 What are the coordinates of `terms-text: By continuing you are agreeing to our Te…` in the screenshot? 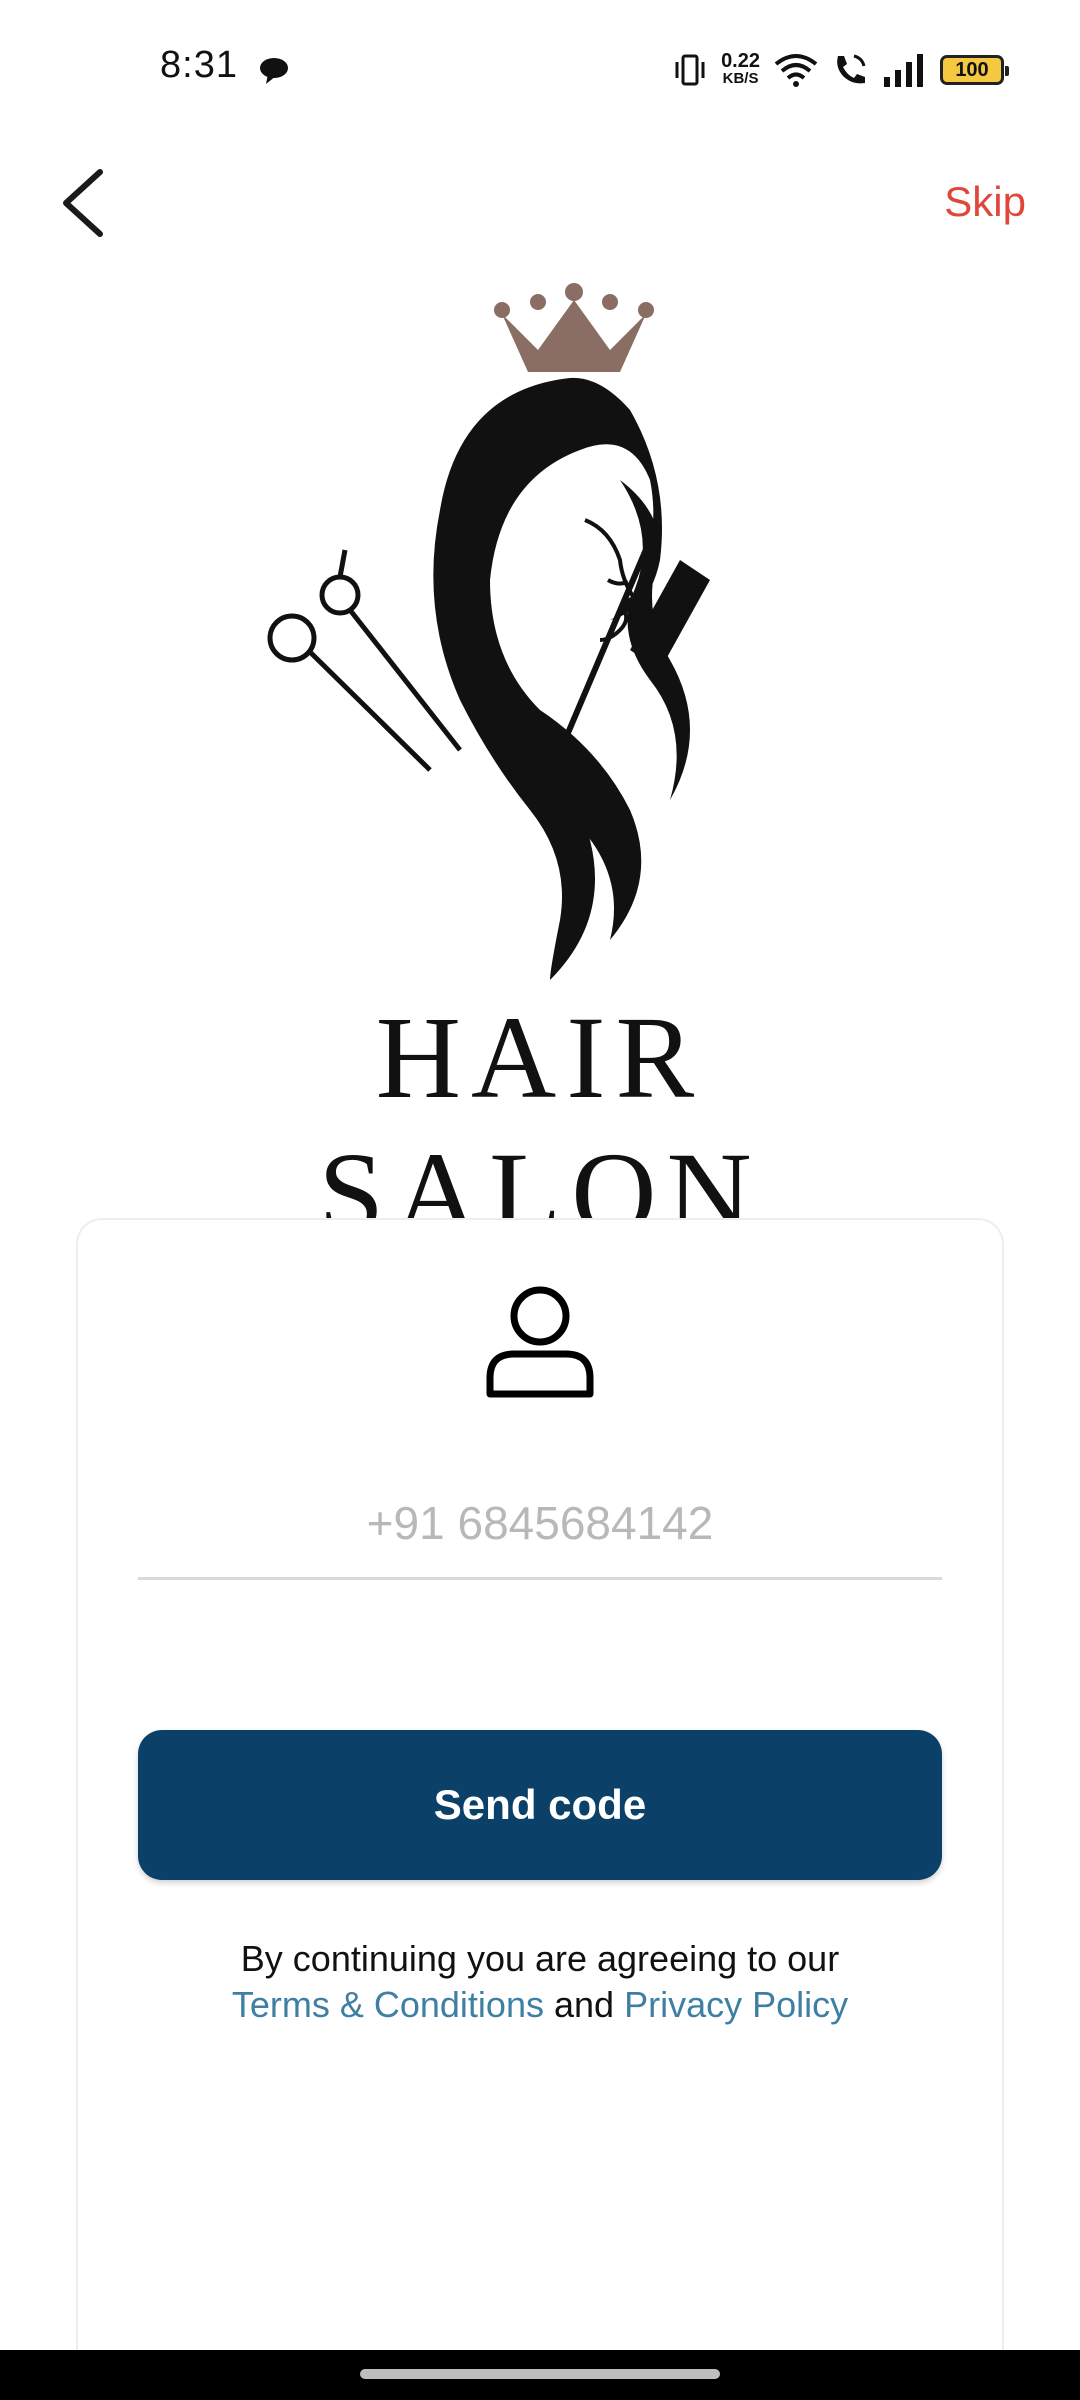 It's located at (540, 1982).